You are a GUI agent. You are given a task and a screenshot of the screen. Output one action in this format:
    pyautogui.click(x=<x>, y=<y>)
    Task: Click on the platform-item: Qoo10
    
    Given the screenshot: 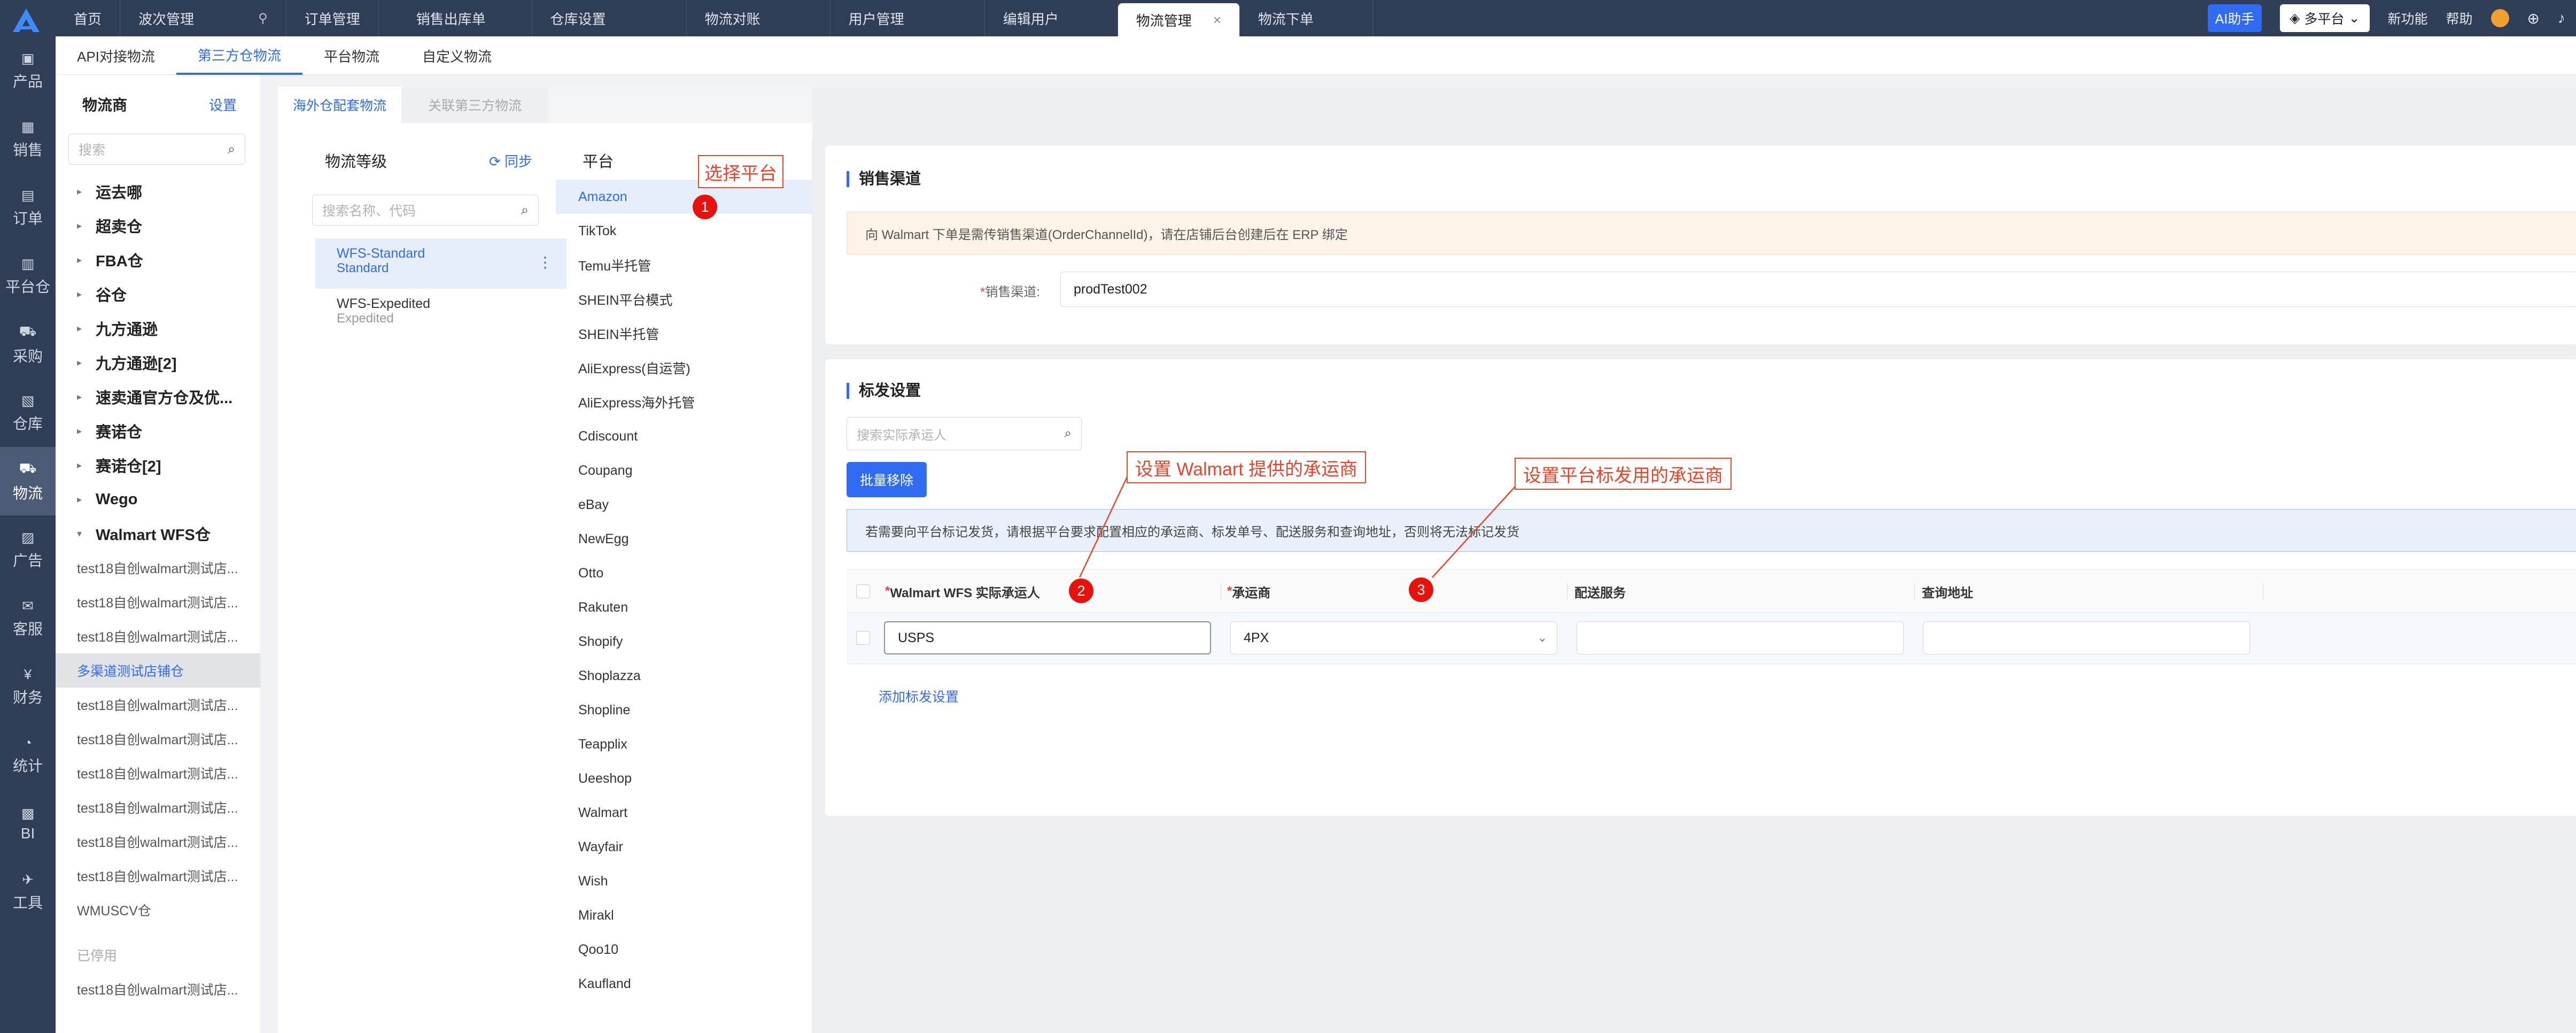 What is the action you would take?
    pyautogui.click(x=684, y=949)
    